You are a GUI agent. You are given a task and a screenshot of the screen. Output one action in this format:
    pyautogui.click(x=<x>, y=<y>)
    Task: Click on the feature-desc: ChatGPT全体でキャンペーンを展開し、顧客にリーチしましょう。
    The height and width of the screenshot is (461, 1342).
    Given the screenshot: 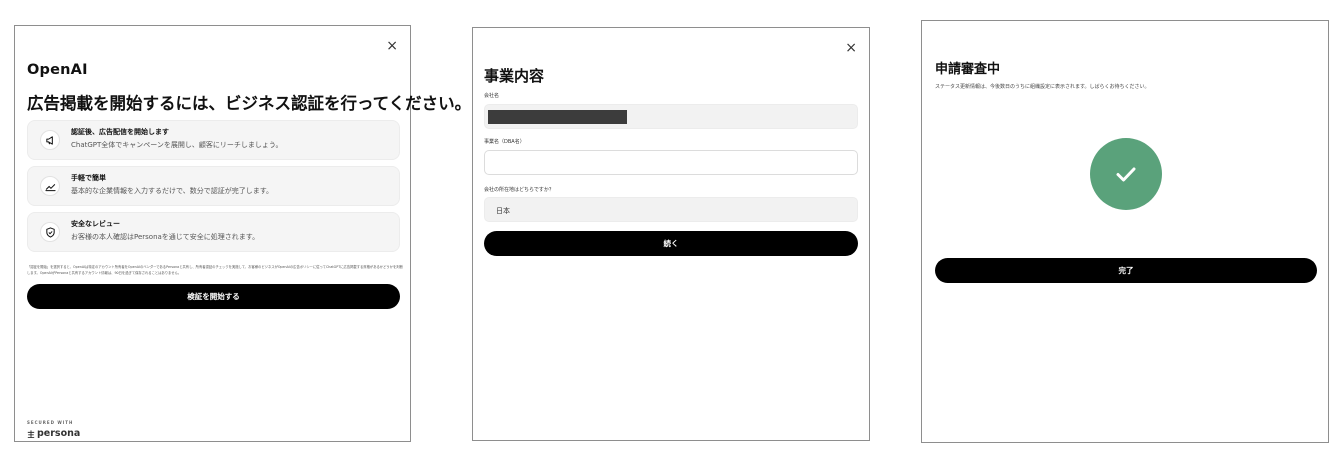 What is the action you would take?
    pyautogui.click(x=177, y=145)
    